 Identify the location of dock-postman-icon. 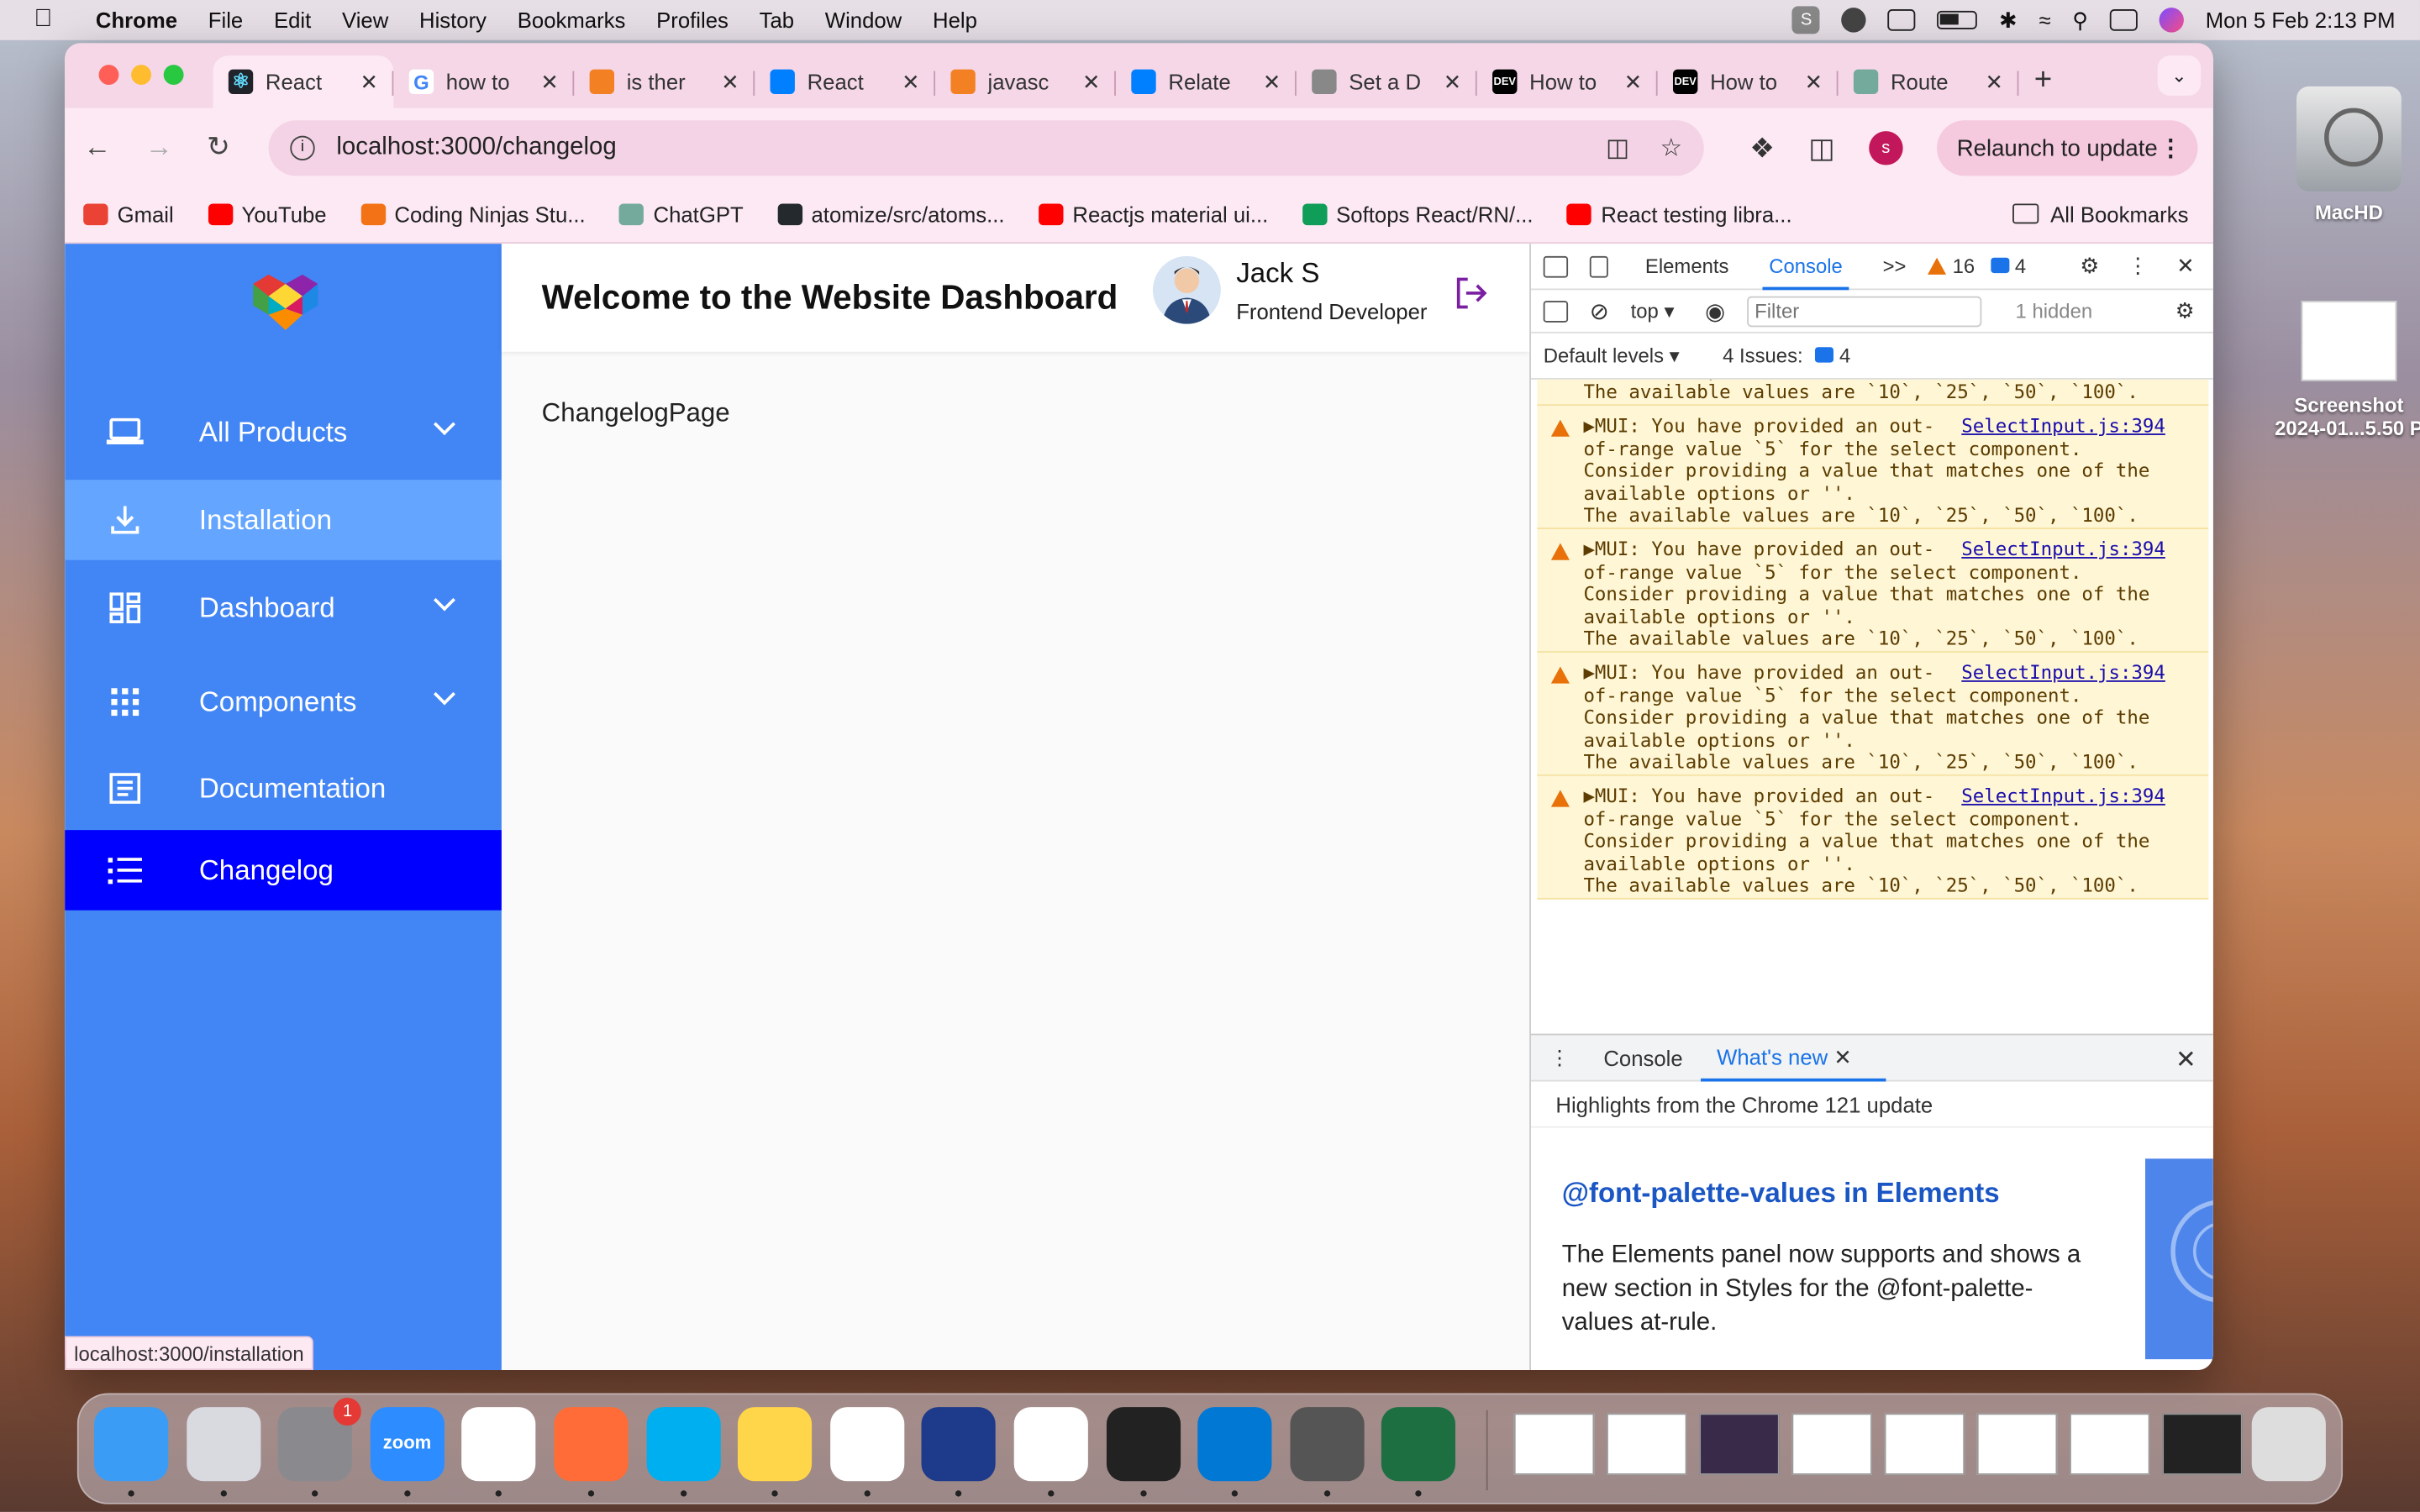
(591, 1452).